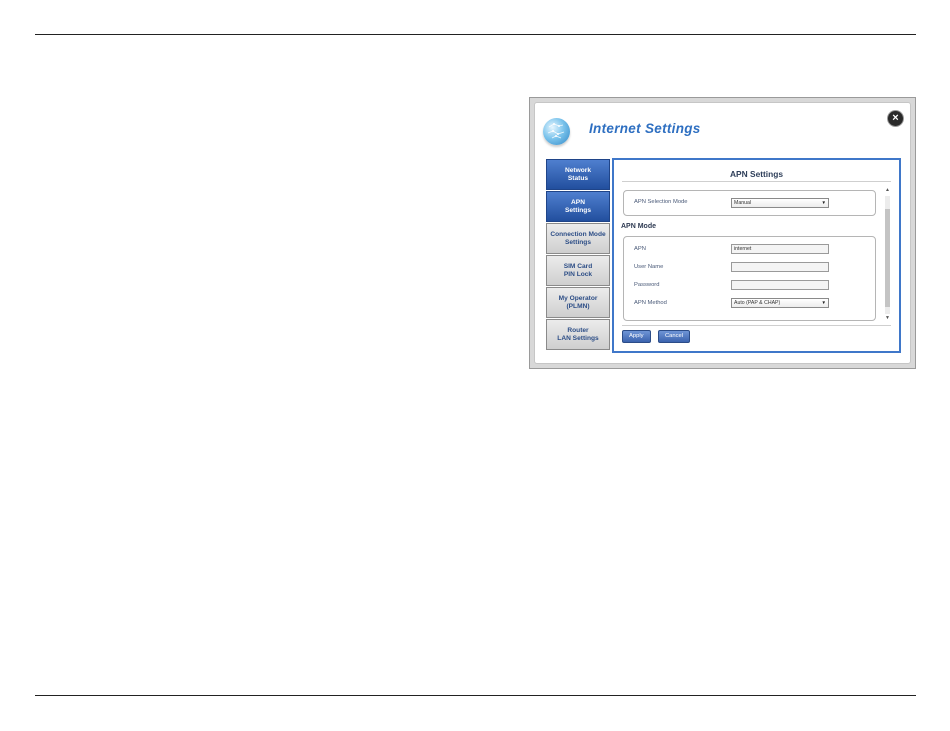 This screenshot has width=950, height=731. Describe the element at coordinates (887, 258) in the screenshot. I see `scrollbar-thumb` at that location.